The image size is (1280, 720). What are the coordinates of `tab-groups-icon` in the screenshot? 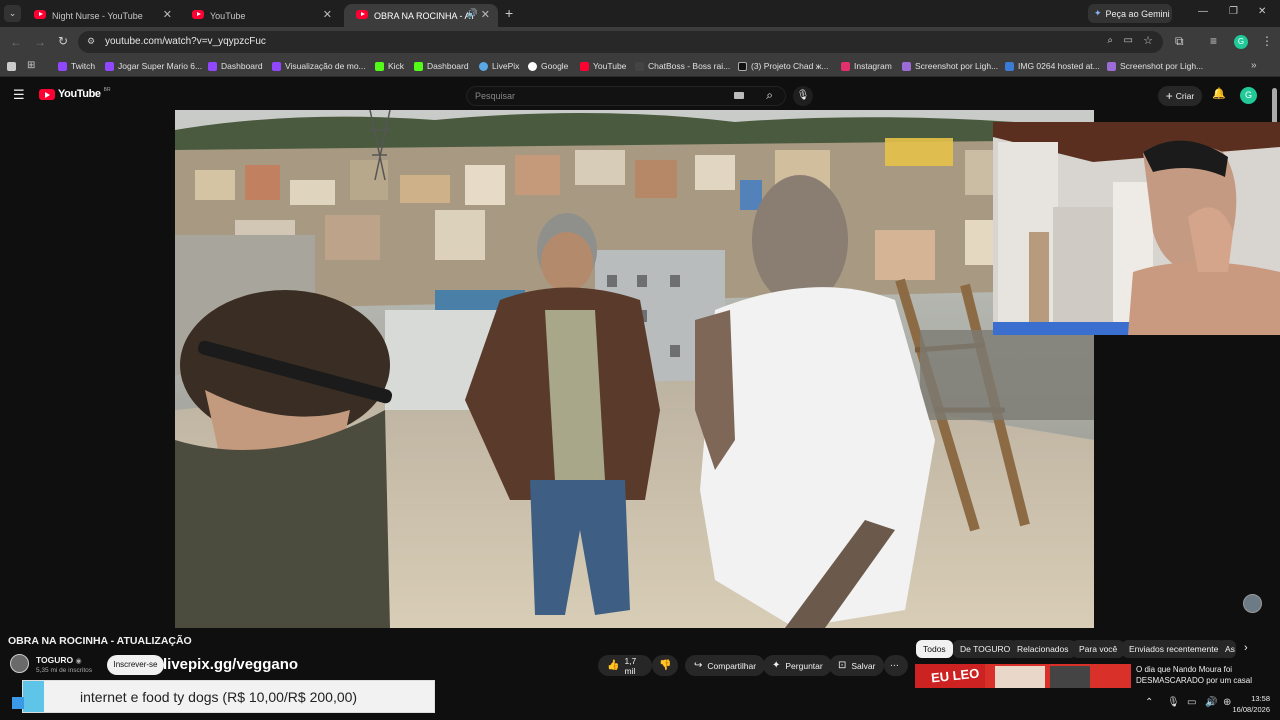 It's located at (11, 66).